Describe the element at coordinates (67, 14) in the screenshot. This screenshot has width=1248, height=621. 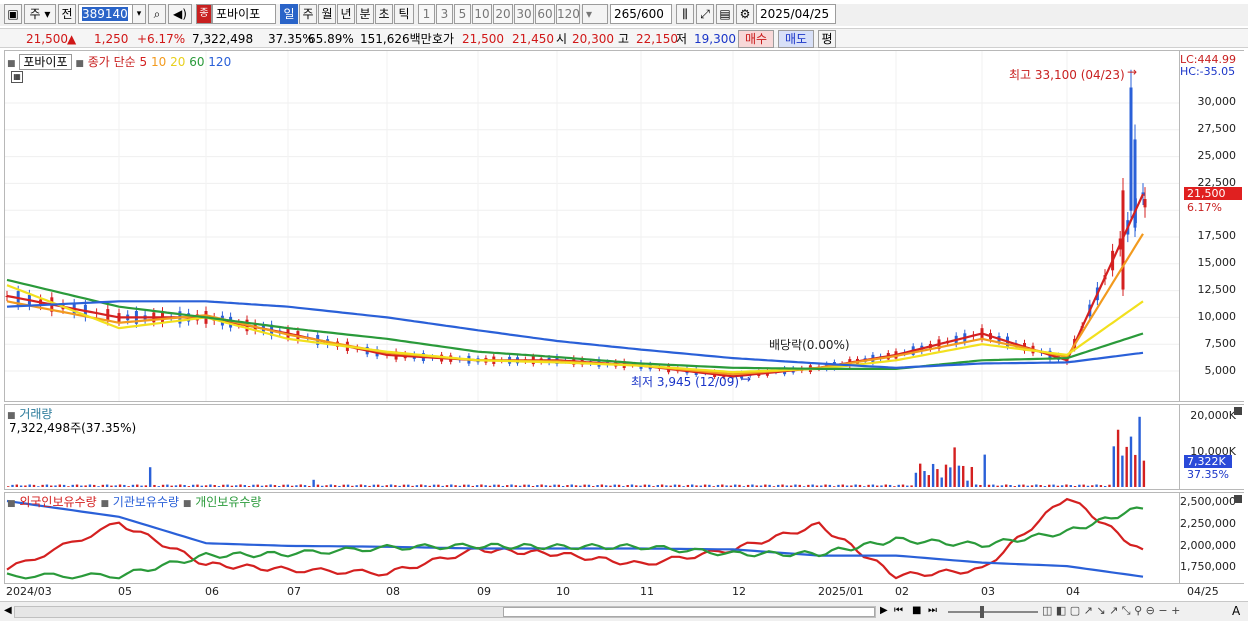
I see `prev-button: 전` at that location.